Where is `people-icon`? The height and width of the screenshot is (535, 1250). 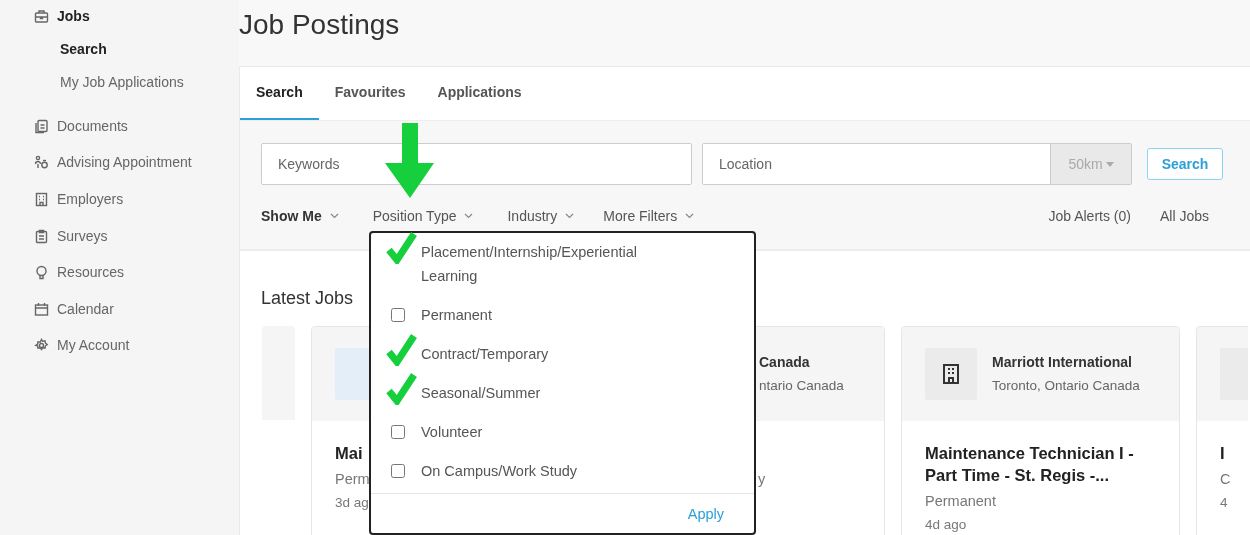
people-icon is located at coordinates (41, 163).